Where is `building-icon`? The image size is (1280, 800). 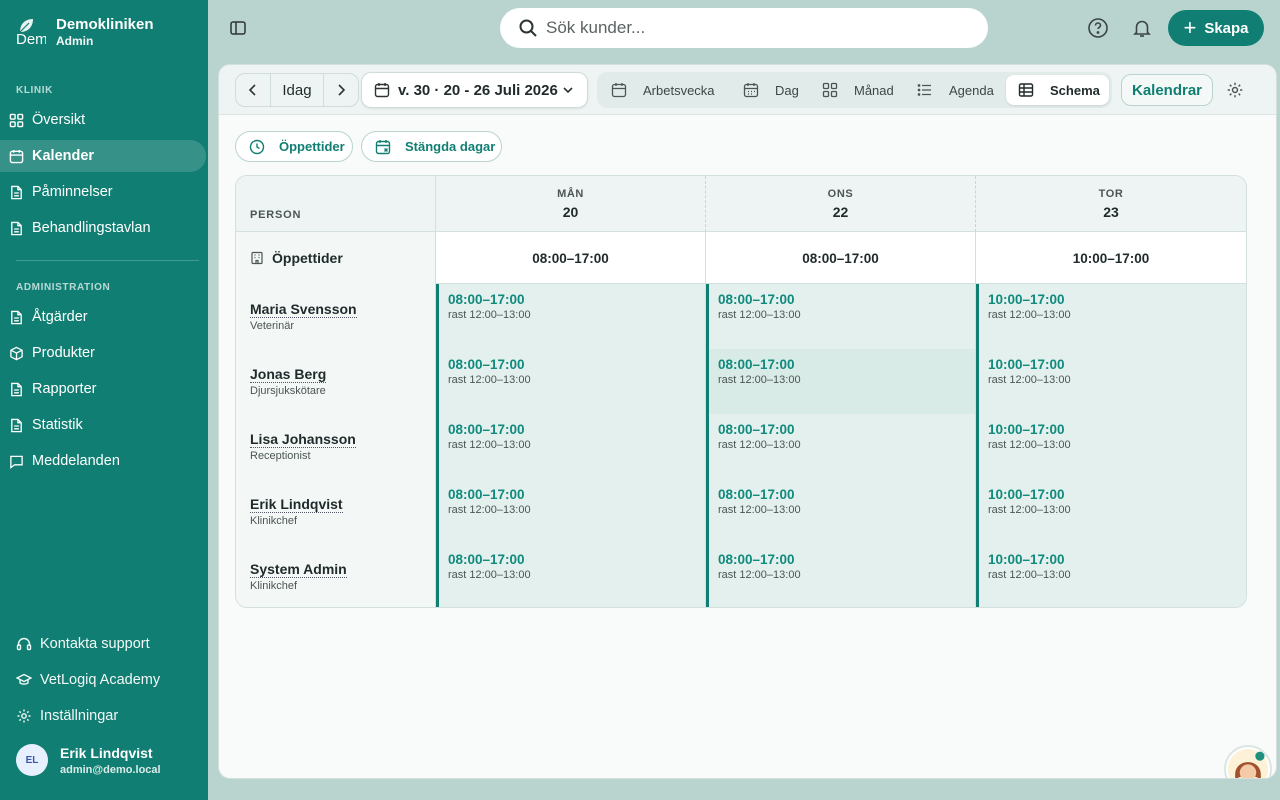
building-icon is located at coordinates (257, 258).